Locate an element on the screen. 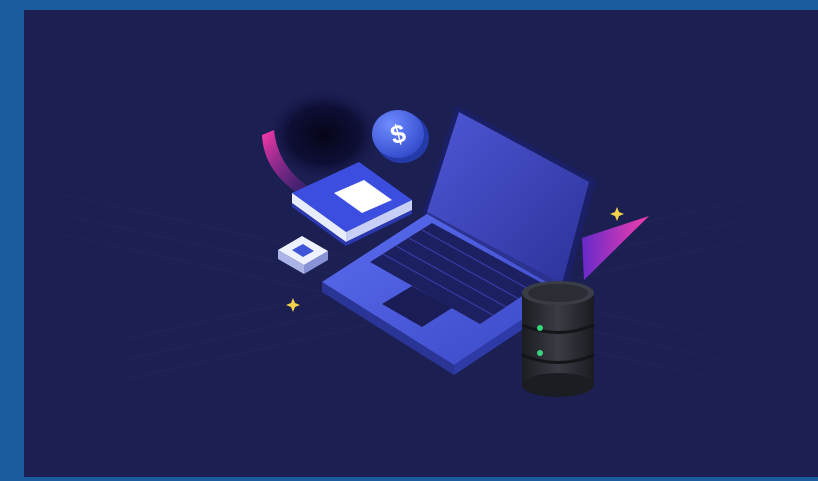 This screenshot has height=481, width=818. coin-dollar-icon: $ is located at coordinates (400, 136).